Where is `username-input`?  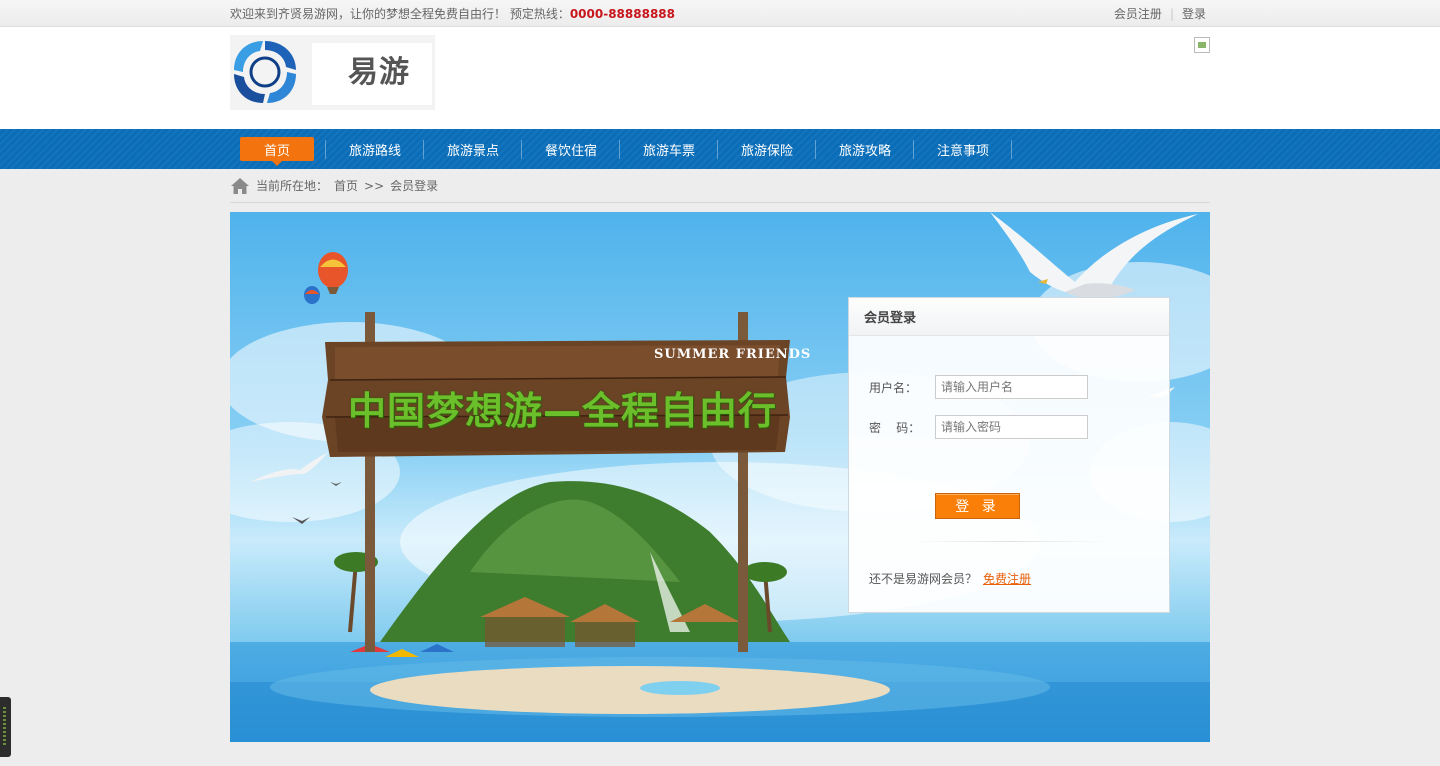
username-input is located at coordinates (1011, 387).